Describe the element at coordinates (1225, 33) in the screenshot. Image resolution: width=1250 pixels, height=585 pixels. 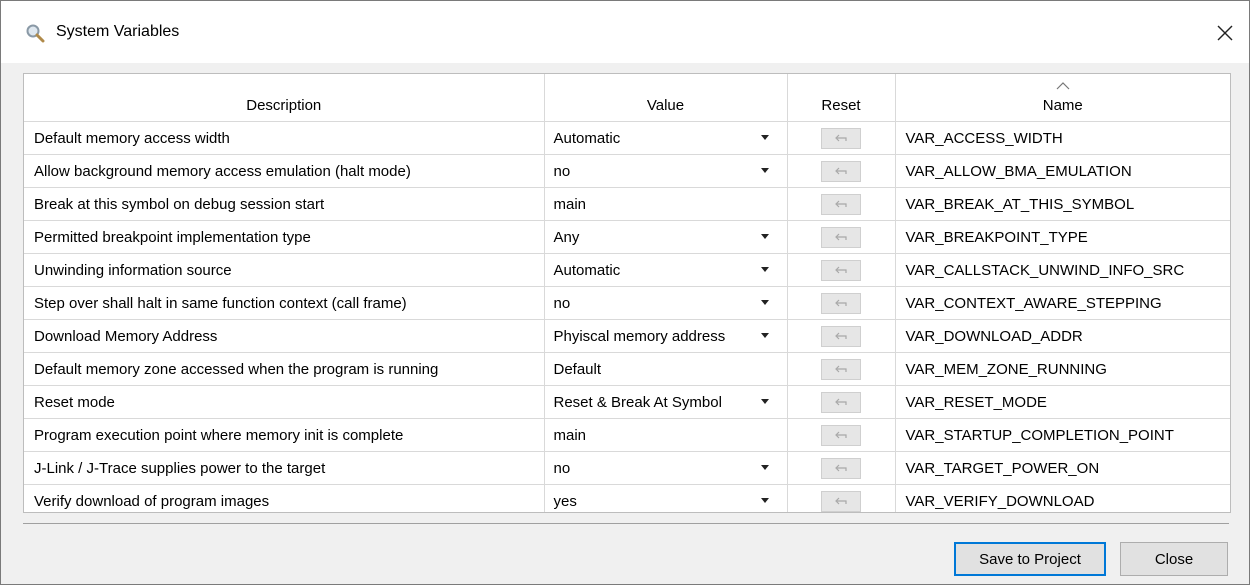
I see `close-icon` at that location.